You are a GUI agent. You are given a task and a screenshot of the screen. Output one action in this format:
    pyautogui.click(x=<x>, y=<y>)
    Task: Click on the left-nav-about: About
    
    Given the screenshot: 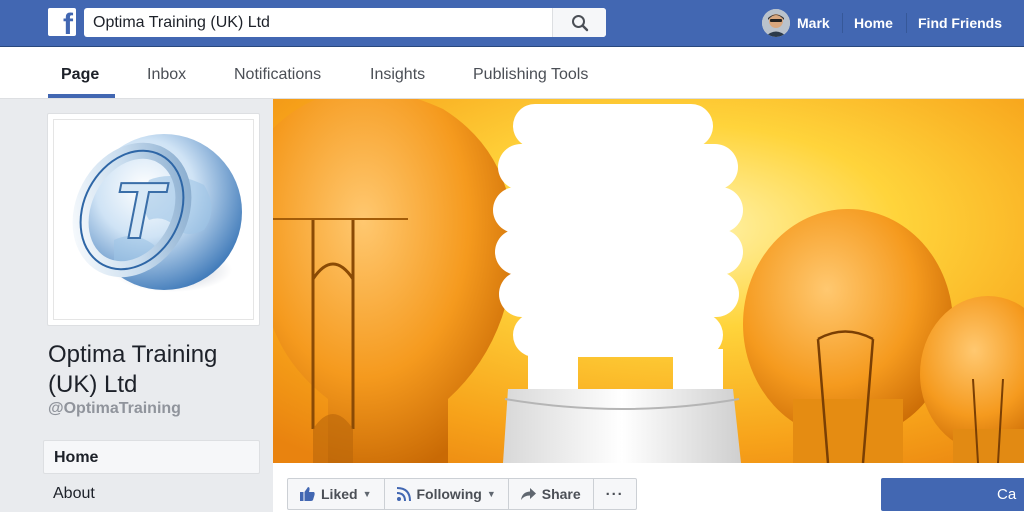 What is the action you would take?
    pyautogui.click(x=151, y=494)
    